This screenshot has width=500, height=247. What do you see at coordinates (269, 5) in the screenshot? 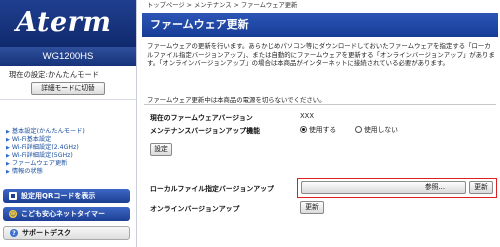
I see `breadcrumb-current: ファームウェア更新` at bounding box center [269, 5].